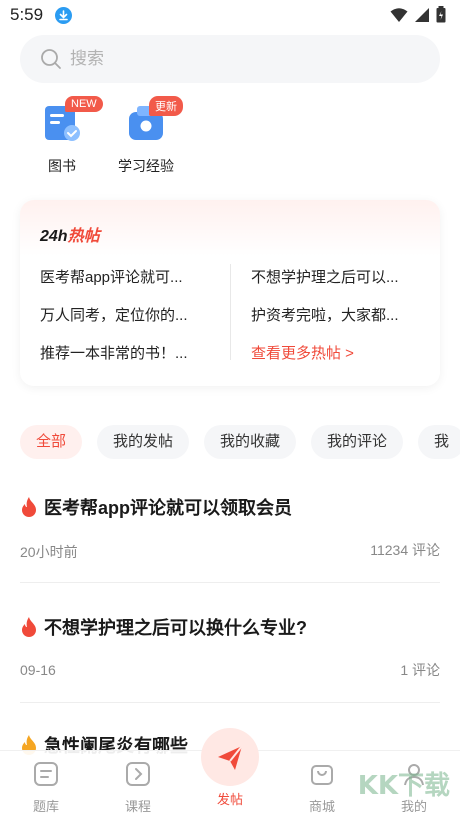 The width and height of the screenshot is (460, 818). I want to click on tab-my-posts: 我的发帖, so click(143, 442).